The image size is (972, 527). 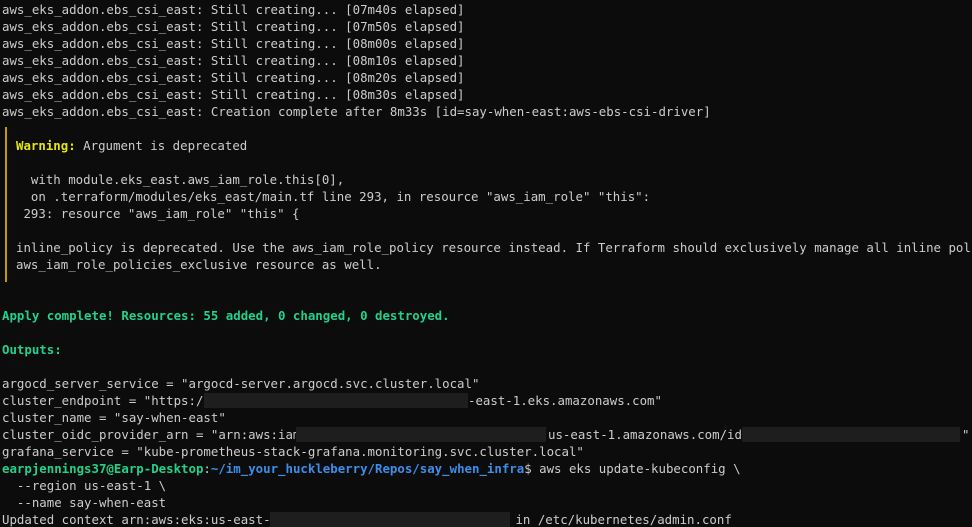 What do you see at coordinates (636, 468) in the screenshot?
I see `prompt-command: aws eks update-kubeconfig \` at bounding box center [636, 468].